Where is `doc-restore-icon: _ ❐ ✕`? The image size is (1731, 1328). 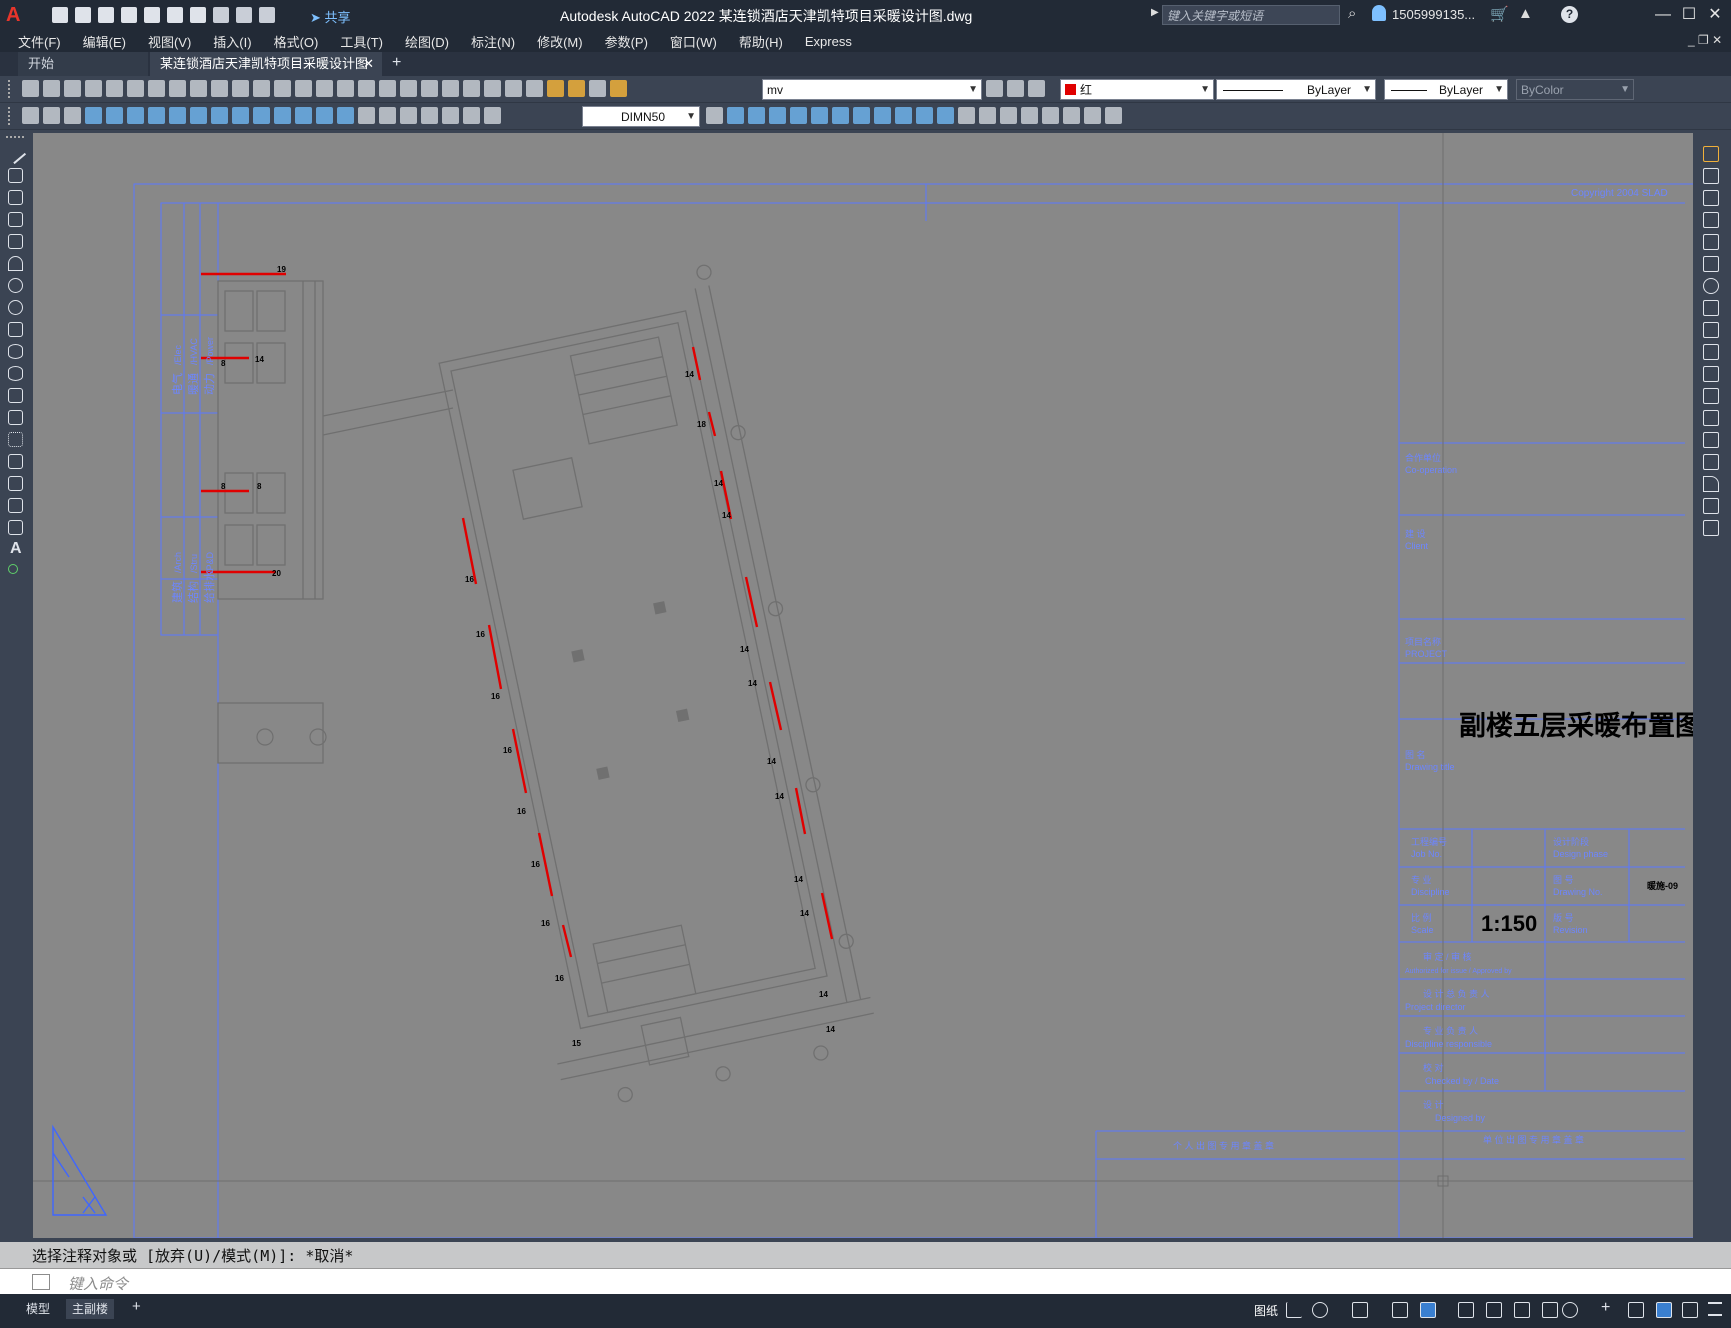
doc-restore-icon: _ ❐ ✕ is located at coordinates (1705, 40).